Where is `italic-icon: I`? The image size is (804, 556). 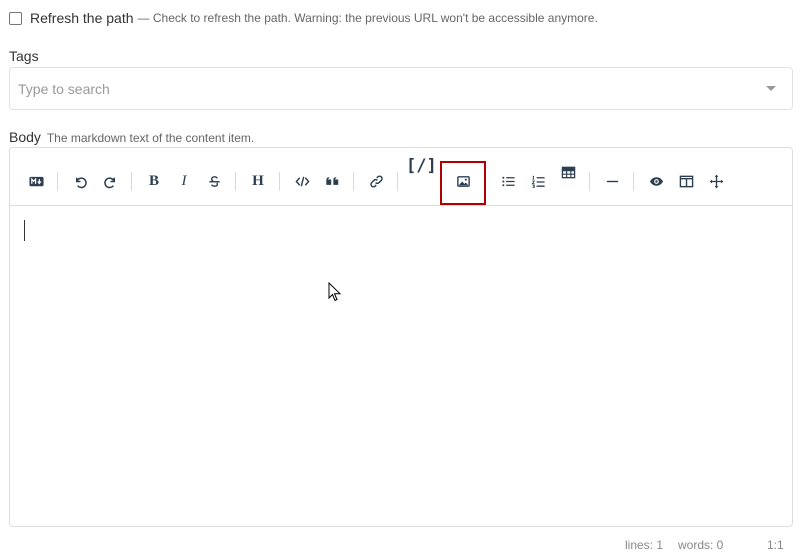 italic-icon: I is located at coordinates (184, 181).